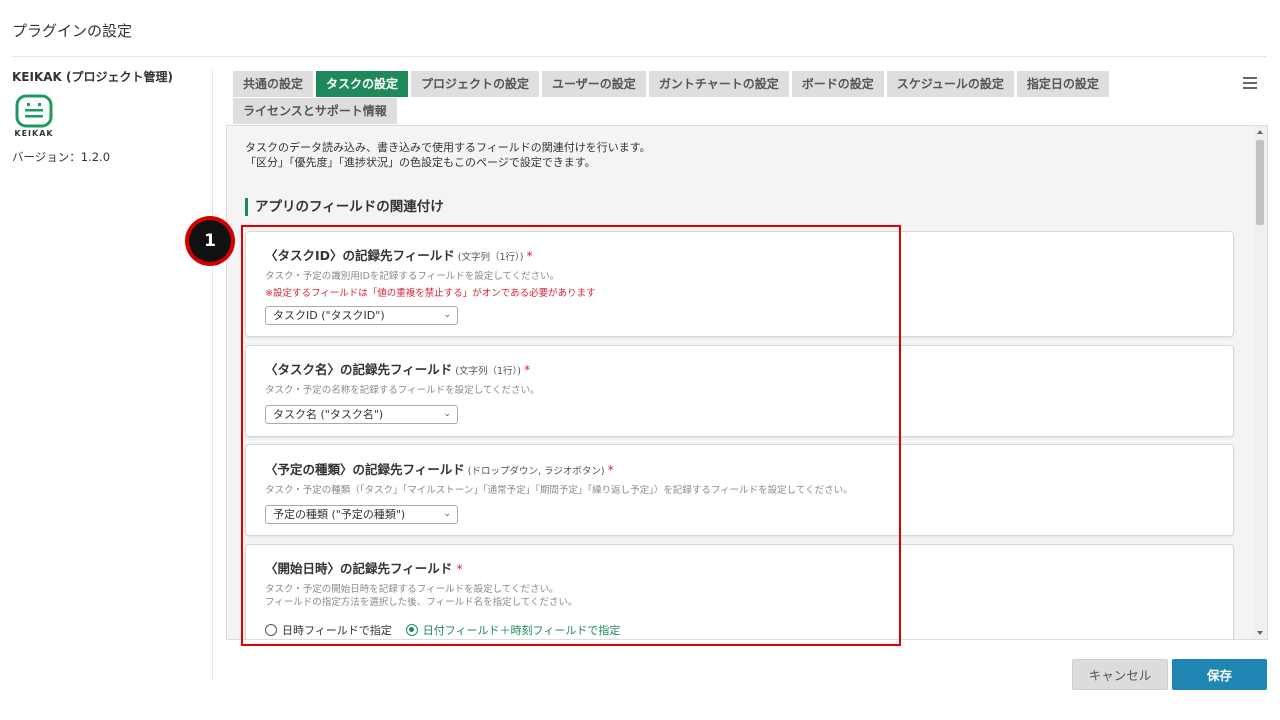  Describe the element at coordinates (364, 568) in the screenshot. I see `card-title: 〈開始日時〉の記録先フィールド *` at that location.